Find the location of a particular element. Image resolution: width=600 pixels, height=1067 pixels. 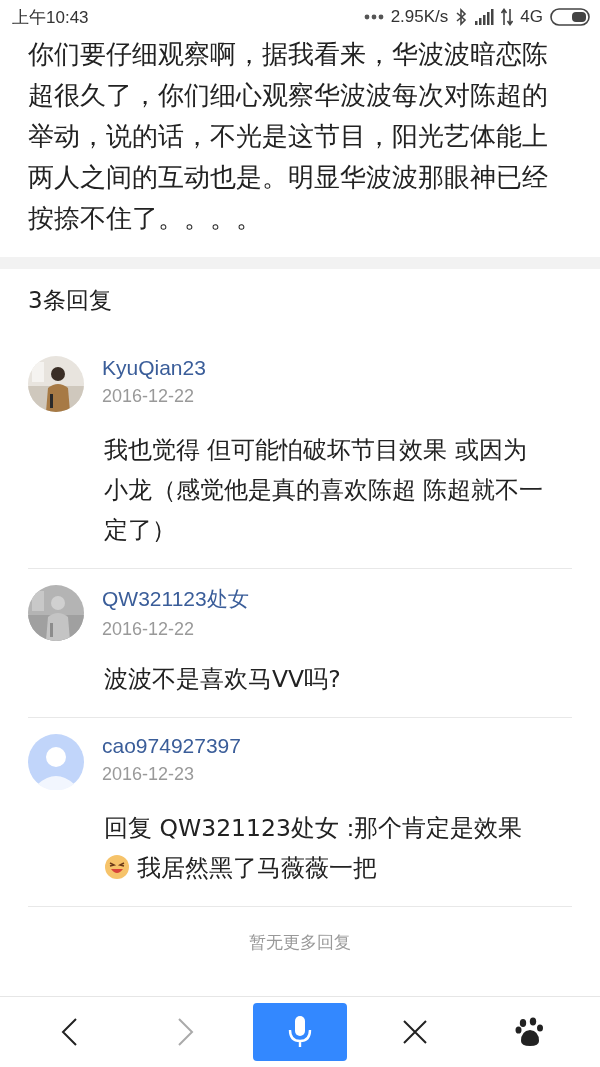

user-name: QW321123处女 is located at coordinates (175, 599).